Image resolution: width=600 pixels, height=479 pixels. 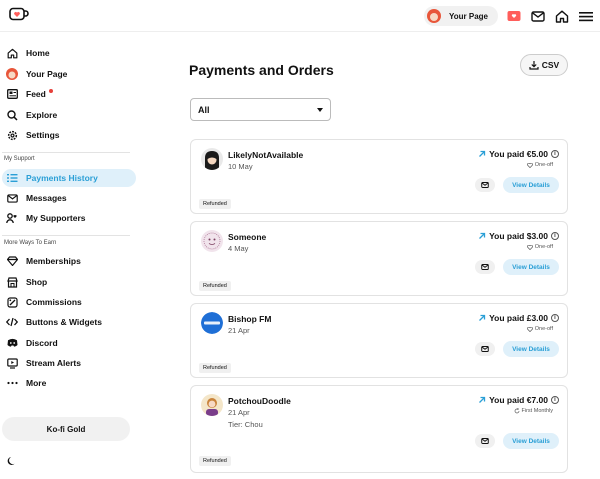 What do you see at coordinates (468, 16) in the screenshot?
I see `your-page-label: Your Page` at bounding box center [468, 16].